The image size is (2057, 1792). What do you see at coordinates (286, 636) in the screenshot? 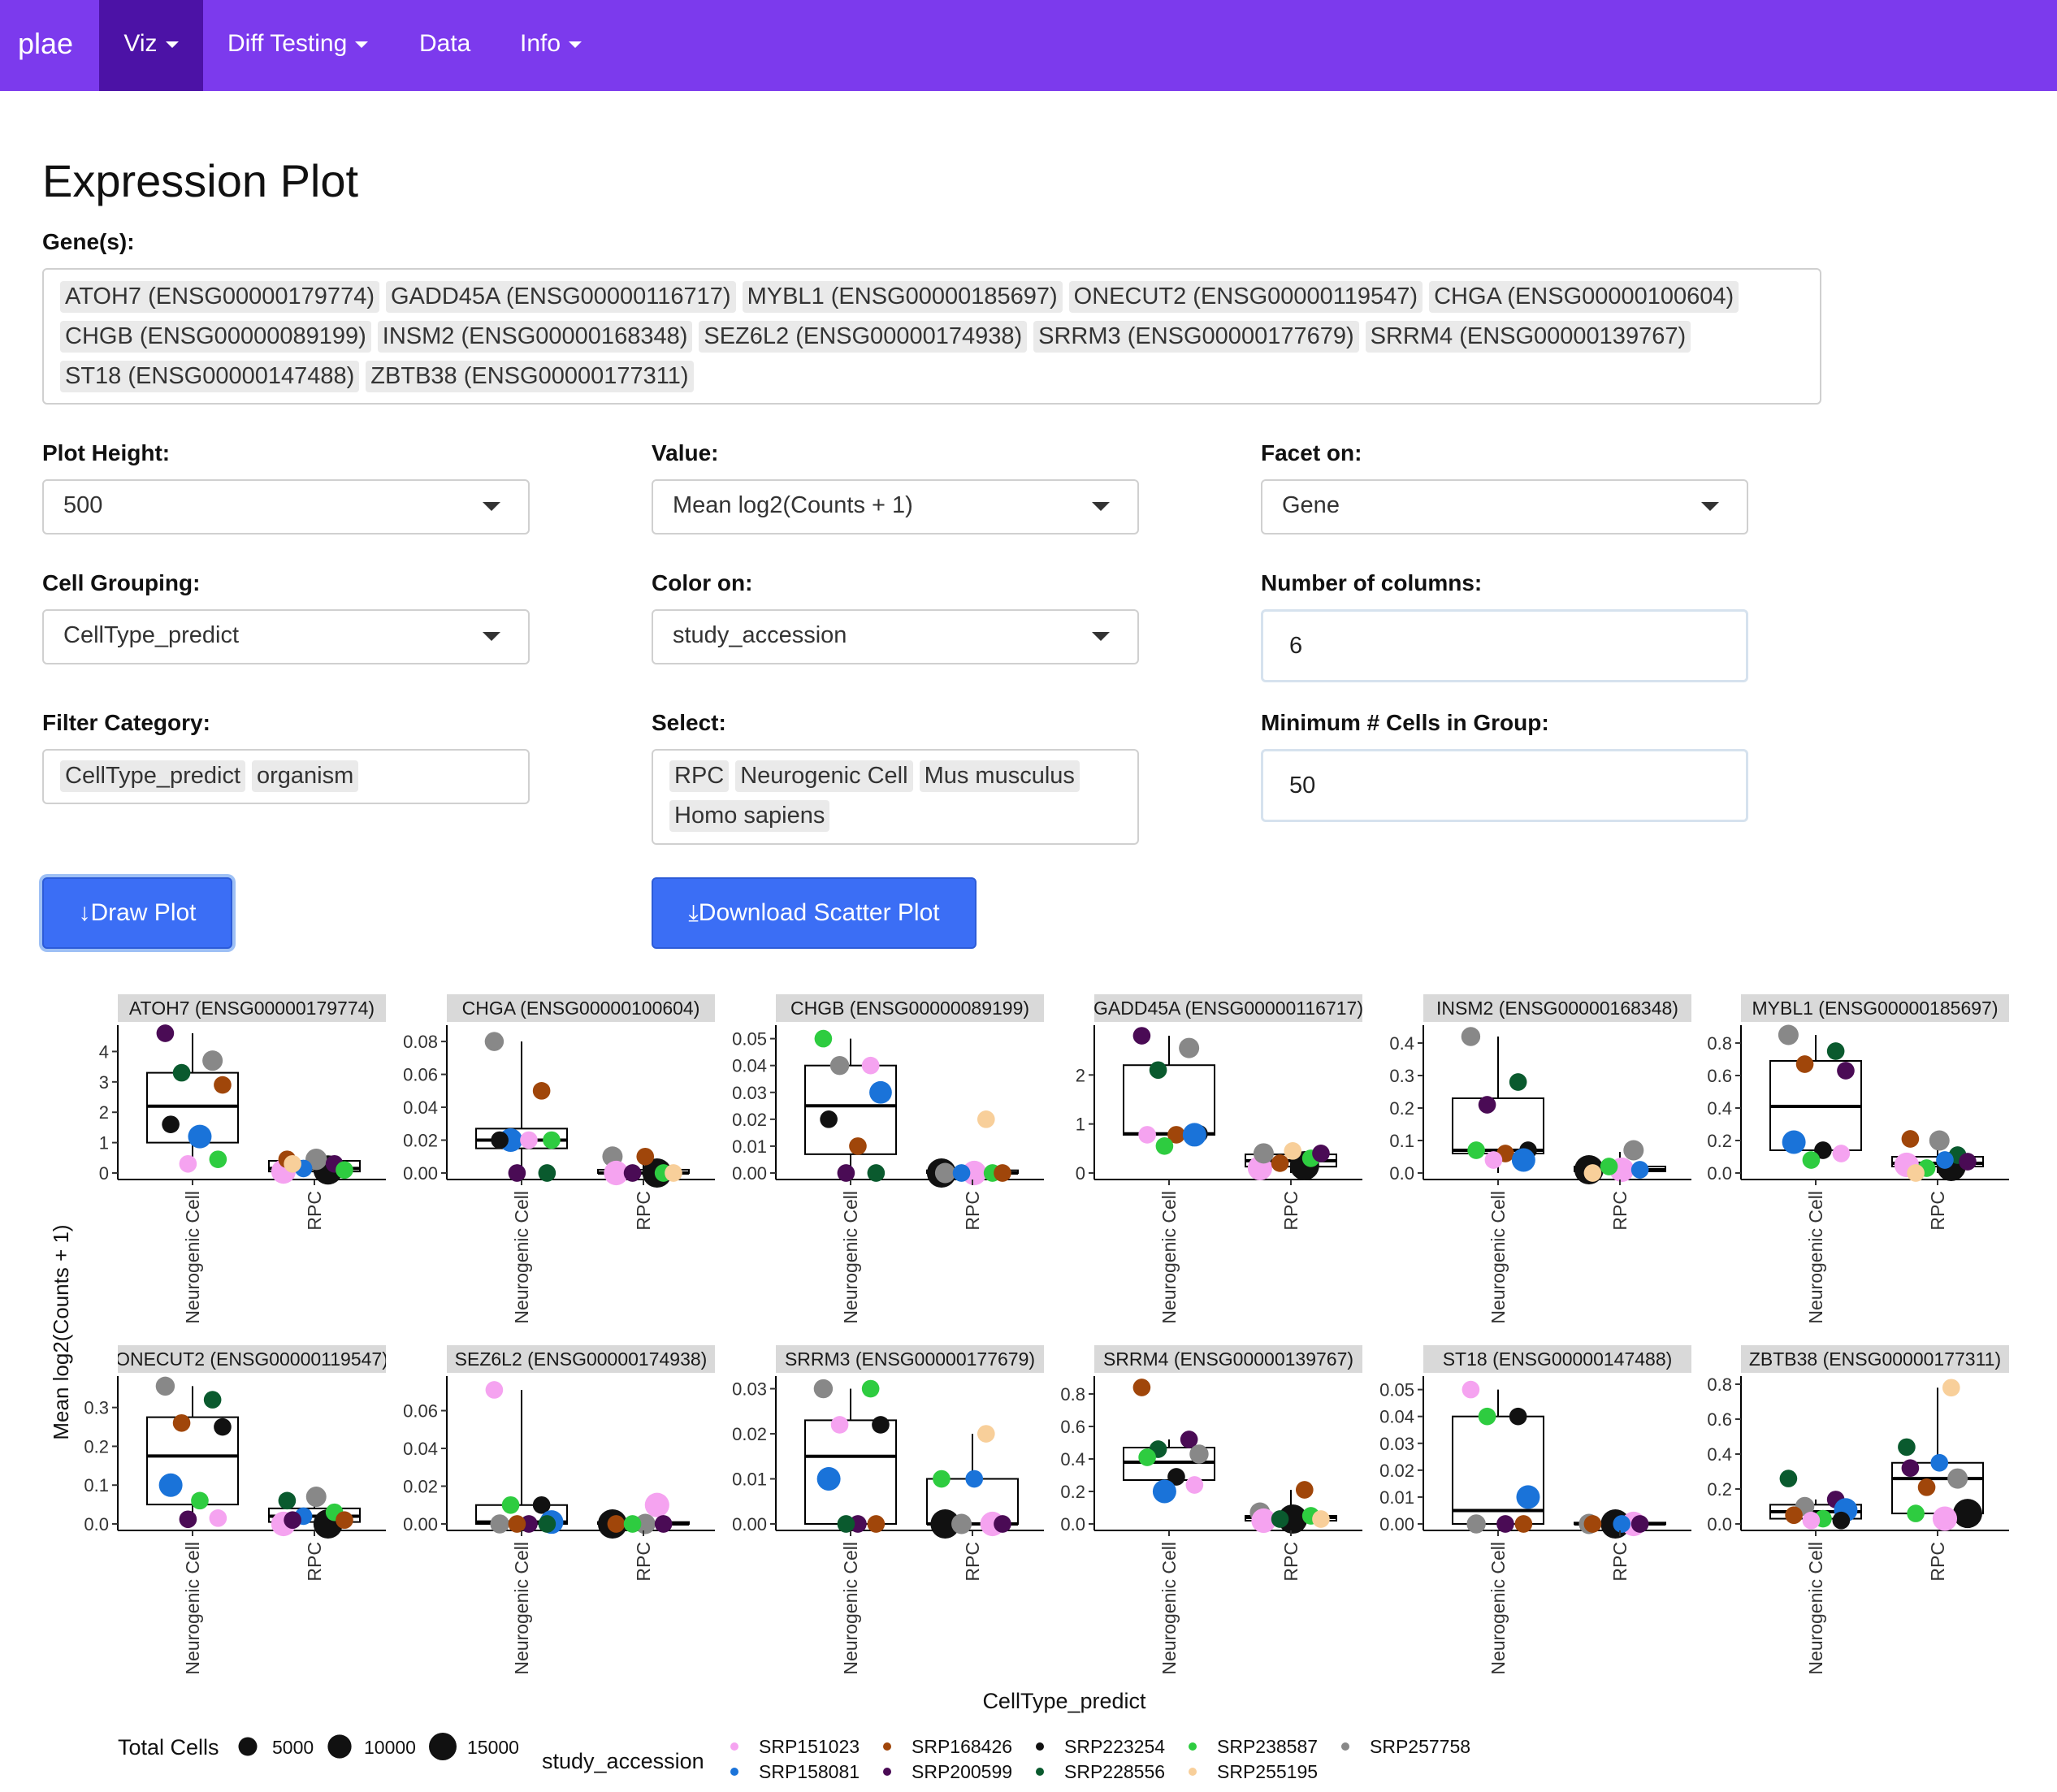
I see `cell-grouping-select: CellType_predict` at bounding box center [286, 636].